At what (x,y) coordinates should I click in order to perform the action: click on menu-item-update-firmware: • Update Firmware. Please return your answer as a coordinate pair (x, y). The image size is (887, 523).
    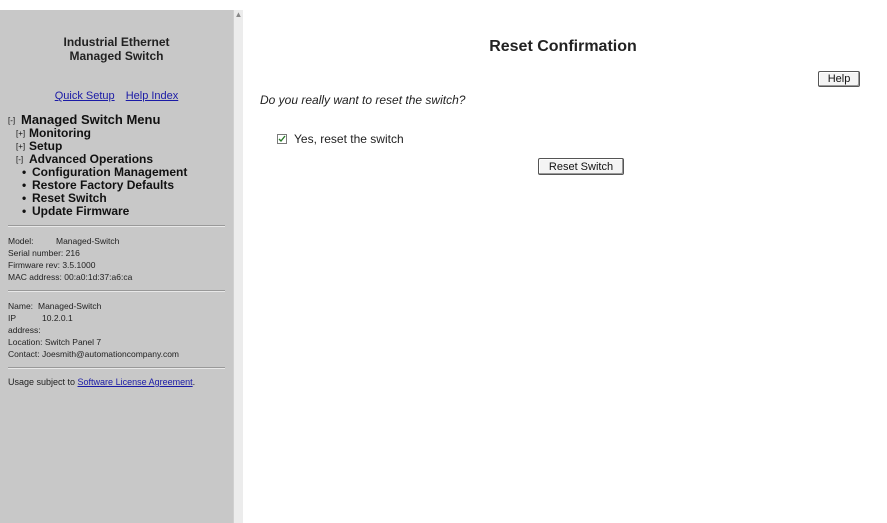
    Looking at the image, I should click on (116, 211).